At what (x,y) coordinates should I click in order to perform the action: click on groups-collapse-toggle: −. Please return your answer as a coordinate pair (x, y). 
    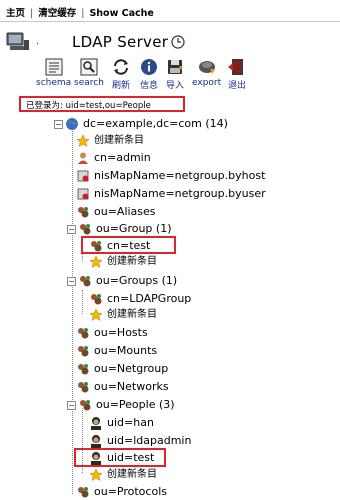
    Looking at the image, I should click on (71, 281).